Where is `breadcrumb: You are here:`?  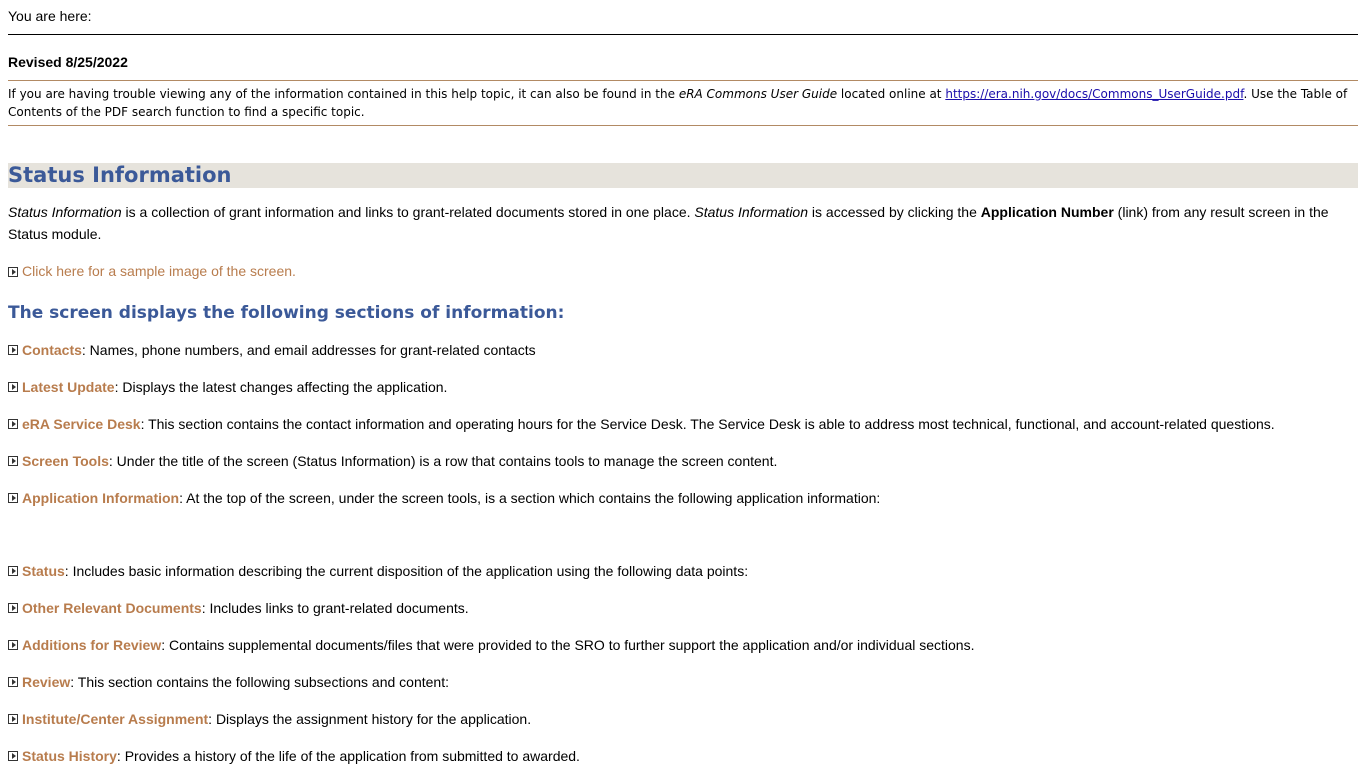
breadcrumb: You are here: is located at coordinates (50, 16).